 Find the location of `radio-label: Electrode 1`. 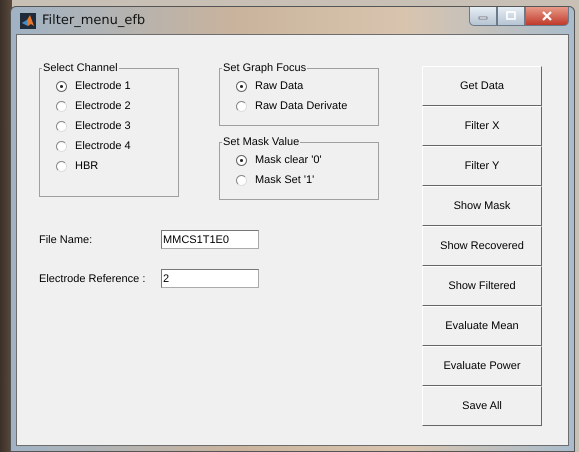

radio-label: Electrode 1 is located at coordinates (103, 86).